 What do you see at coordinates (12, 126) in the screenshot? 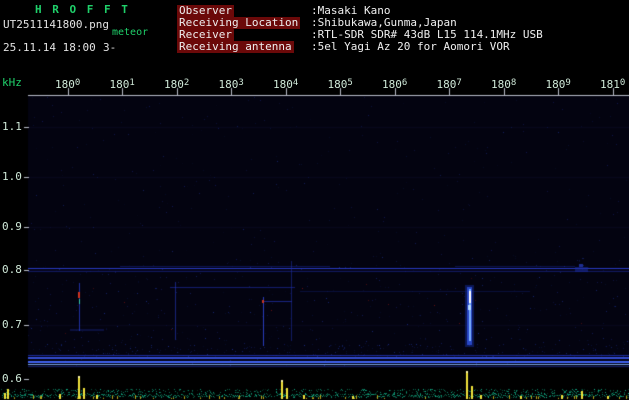
I see `freq-tick-label: 1.1` at bounding box center [12, 126].